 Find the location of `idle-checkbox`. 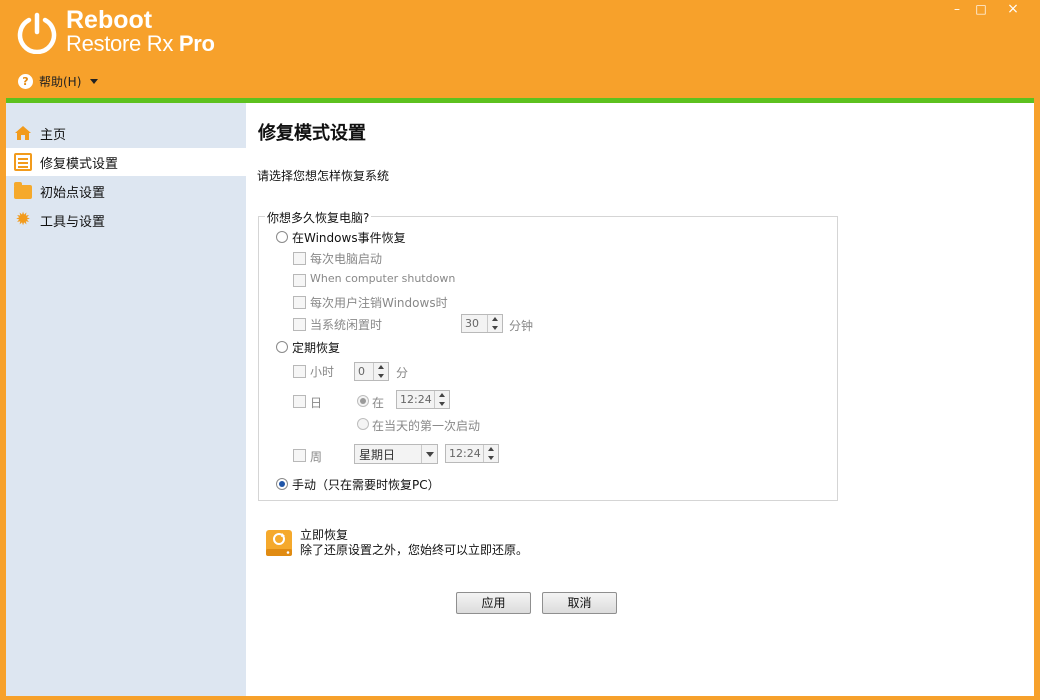

idle-checkbox is located at coordinates (299, 324).